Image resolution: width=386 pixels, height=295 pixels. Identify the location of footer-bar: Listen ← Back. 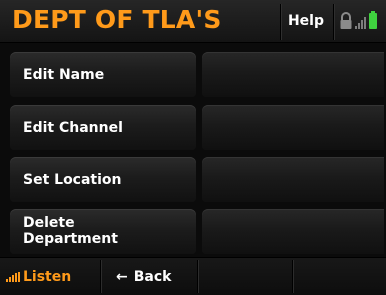
(193, 276).